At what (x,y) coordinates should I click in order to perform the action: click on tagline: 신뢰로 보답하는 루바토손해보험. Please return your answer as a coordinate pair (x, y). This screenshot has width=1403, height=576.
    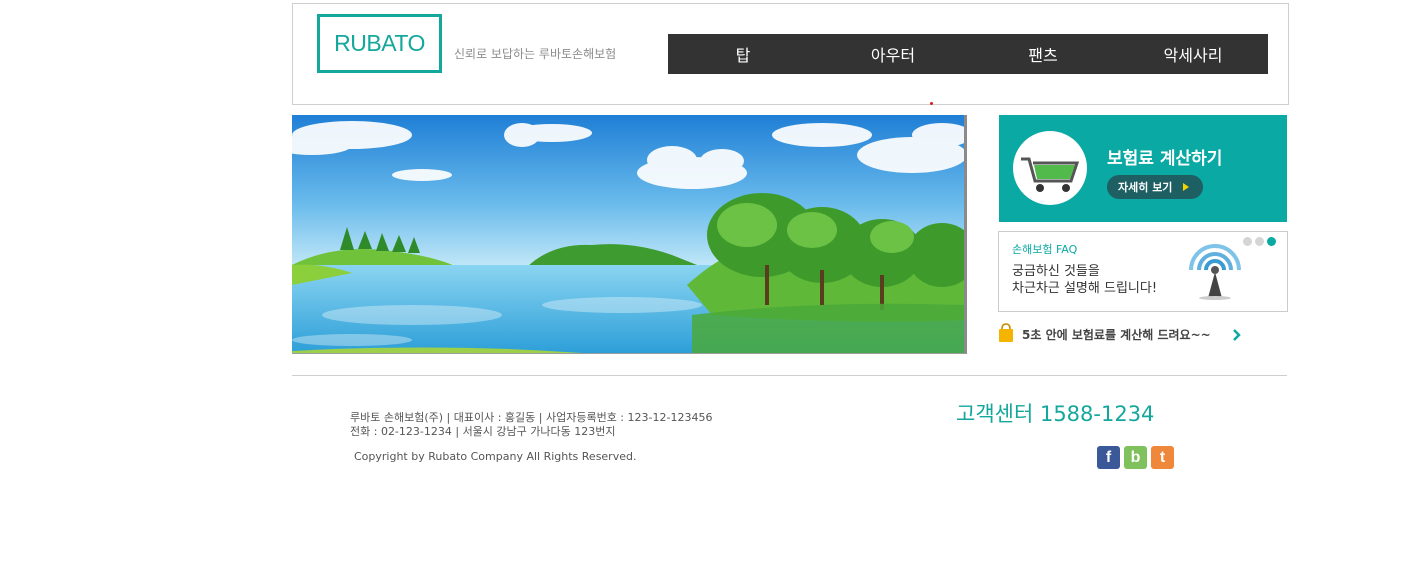
    Looking at the image, I should click on (535, 54).